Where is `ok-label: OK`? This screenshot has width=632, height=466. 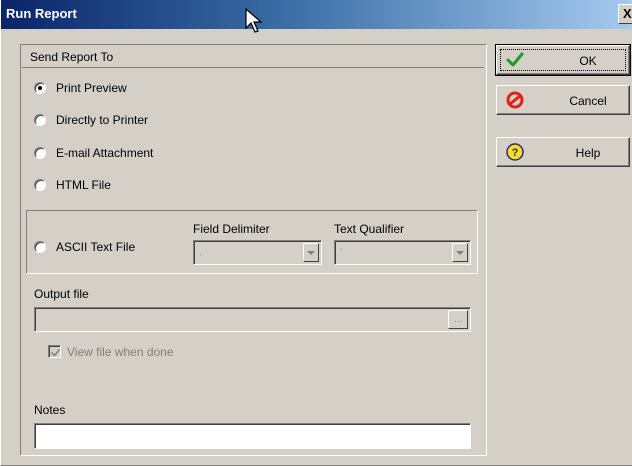 ok-label: OK is located at coordinates (588, 61).